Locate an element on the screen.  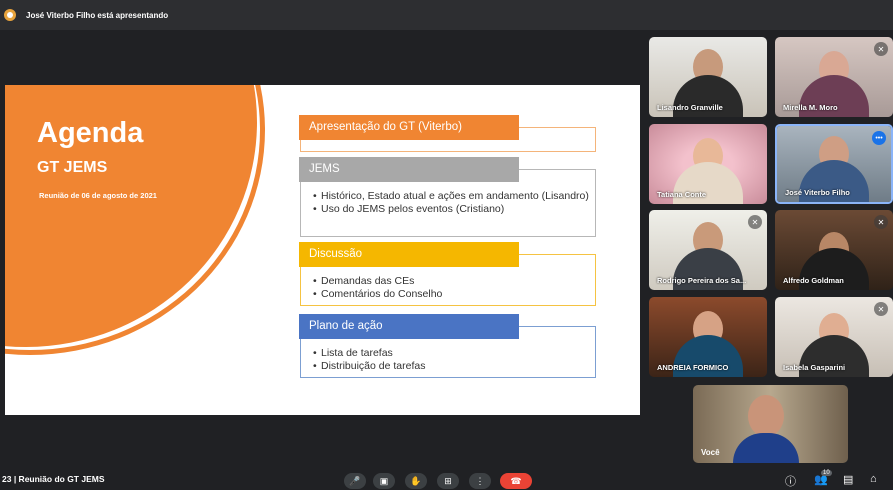
agenda-section-header: Apresentação do GT (Viterbo) is located at coordinates (409, 127).